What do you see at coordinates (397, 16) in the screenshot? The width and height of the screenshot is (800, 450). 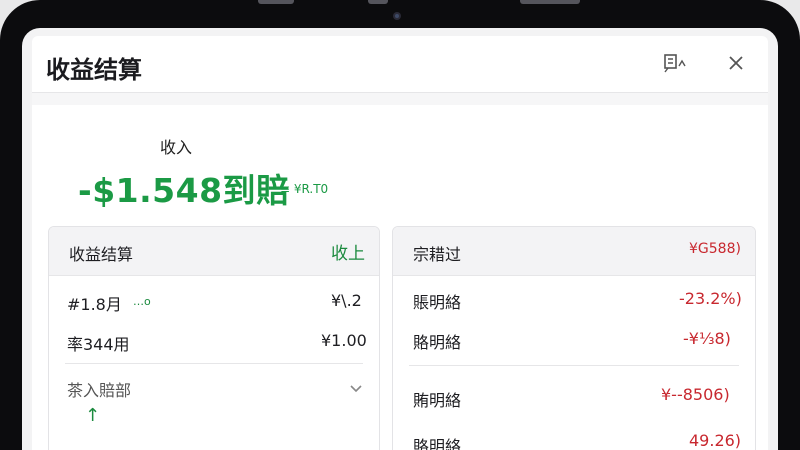 I see `camera-icon` at bounding box center [397, 16].